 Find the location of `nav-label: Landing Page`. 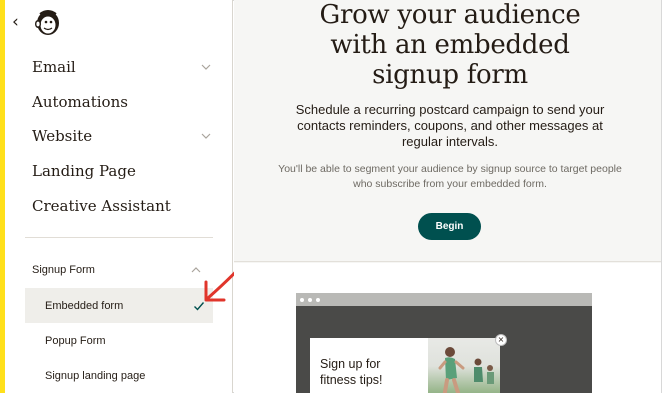

nav-label: Landing Page is located at coordinates (84, 171).